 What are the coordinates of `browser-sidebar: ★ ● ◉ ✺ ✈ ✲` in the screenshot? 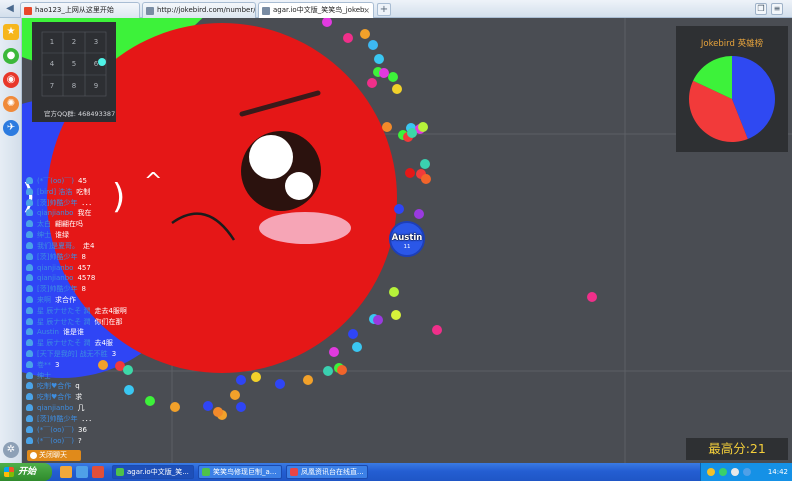 It's located at (11, 240).